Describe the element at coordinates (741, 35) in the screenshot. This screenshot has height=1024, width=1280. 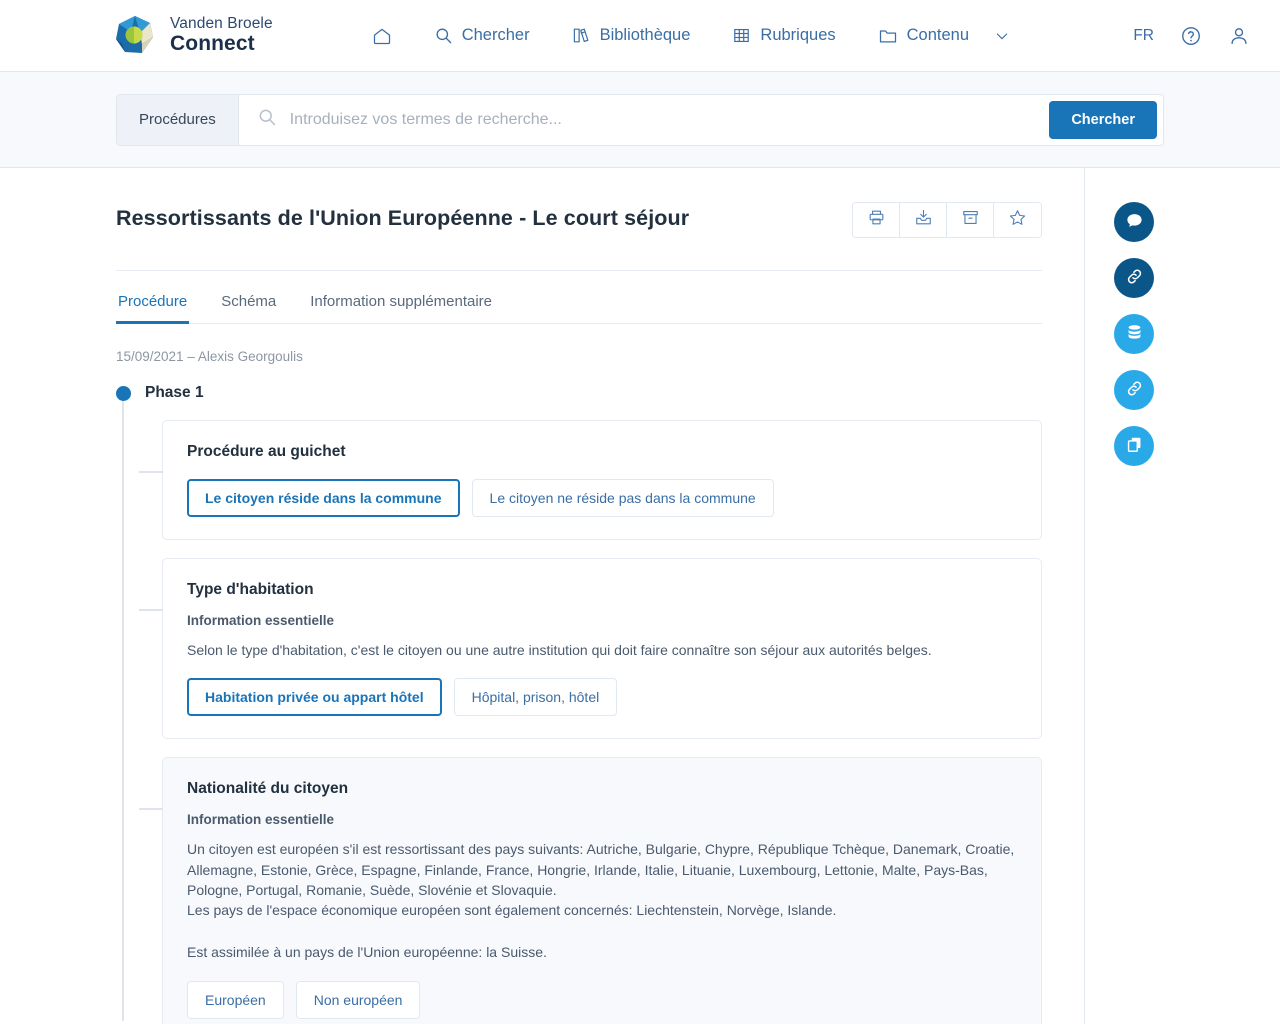
I see `grid-icon` at that location.